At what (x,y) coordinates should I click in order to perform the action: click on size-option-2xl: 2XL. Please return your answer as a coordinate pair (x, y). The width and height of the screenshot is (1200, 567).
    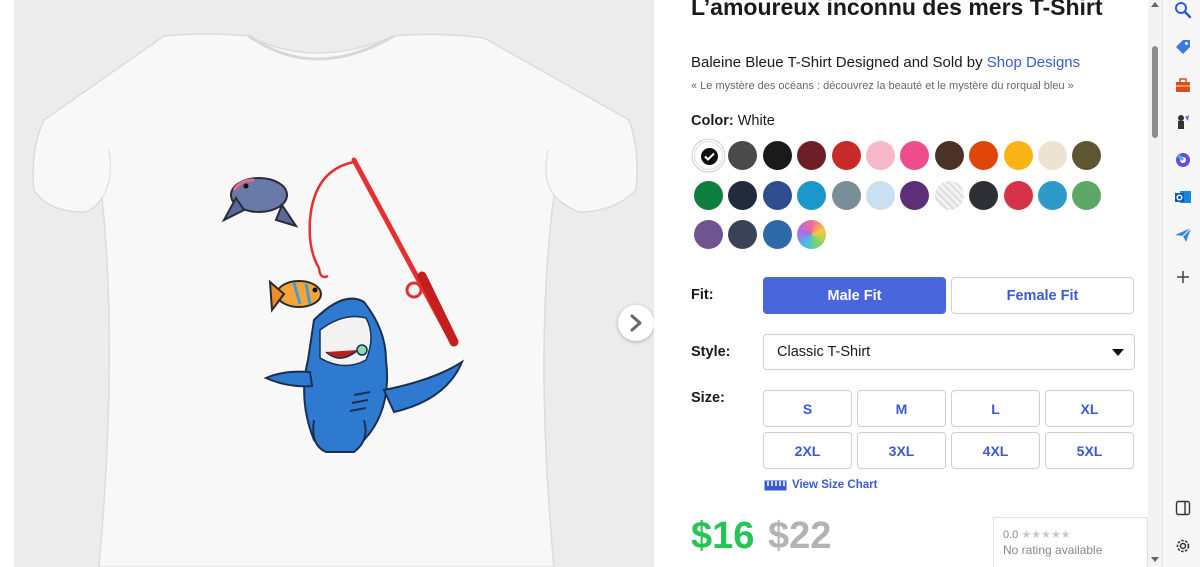
    Looking at the image, I should click on (807, 450).